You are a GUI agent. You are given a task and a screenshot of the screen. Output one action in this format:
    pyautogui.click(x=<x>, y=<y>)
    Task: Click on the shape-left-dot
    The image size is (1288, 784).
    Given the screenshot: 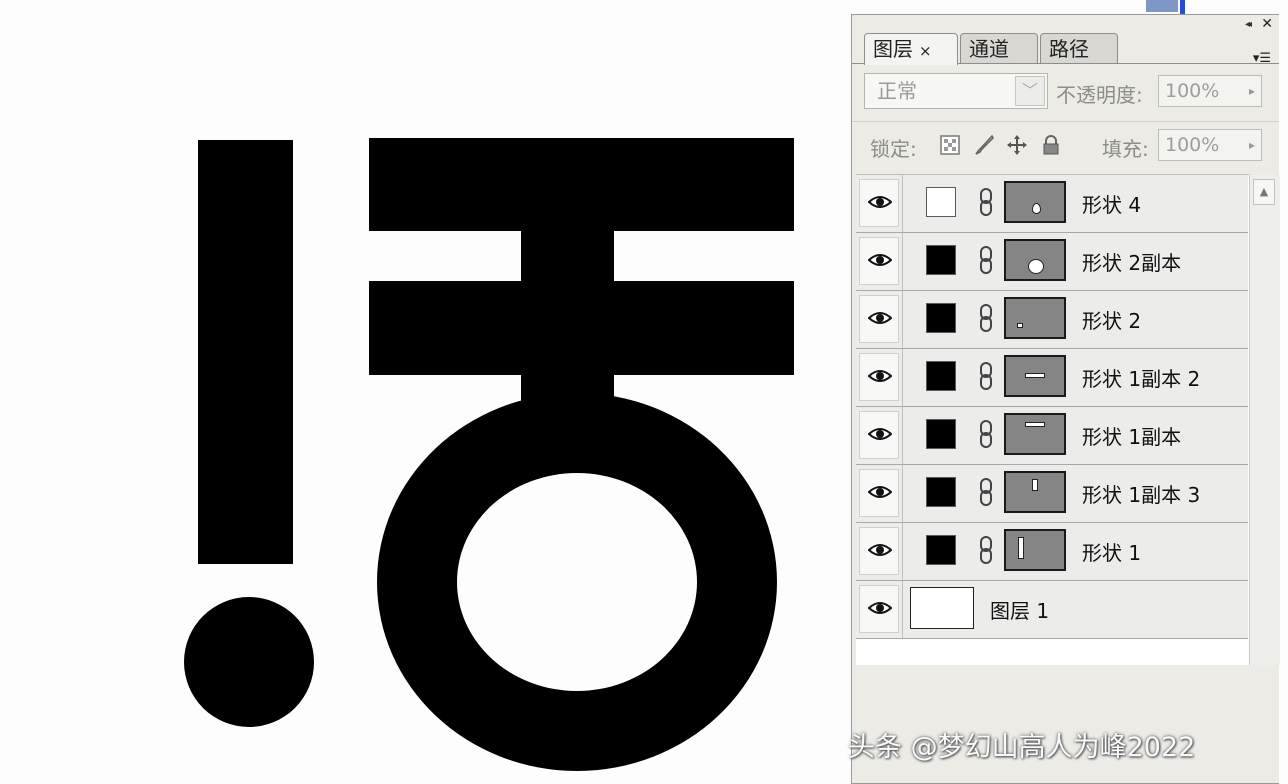 What is the action you would take?
    pyautogui.click(x=249, y=662)
    